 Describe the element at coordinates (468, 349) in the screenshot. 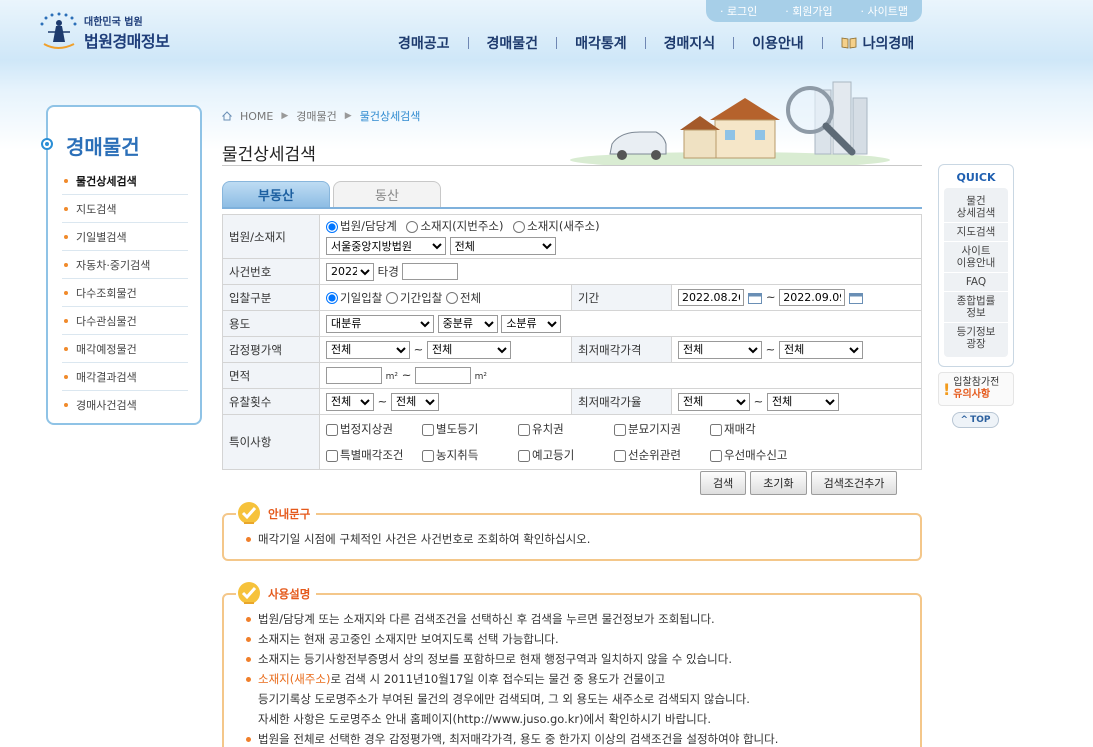

I see `appraisal-to-select: 전체` at that location.